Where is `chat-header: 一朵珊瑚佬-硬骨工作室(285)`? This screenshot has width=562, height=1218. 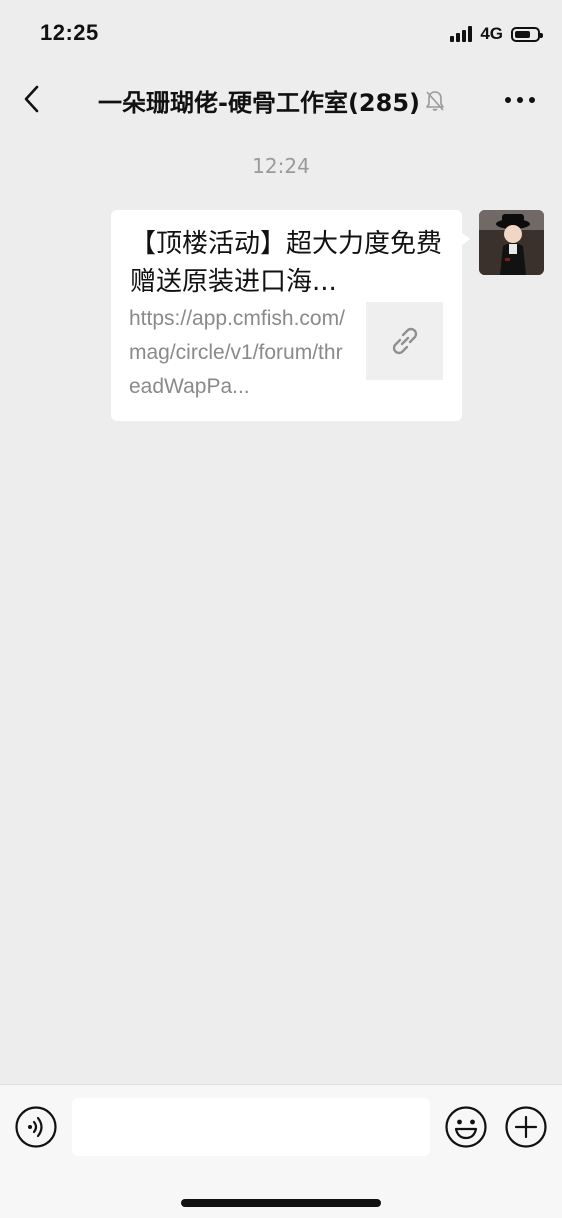 chat-header: 一朵珊瑚佬-硬骨工作室(285) is located at coordinates (281, 99).